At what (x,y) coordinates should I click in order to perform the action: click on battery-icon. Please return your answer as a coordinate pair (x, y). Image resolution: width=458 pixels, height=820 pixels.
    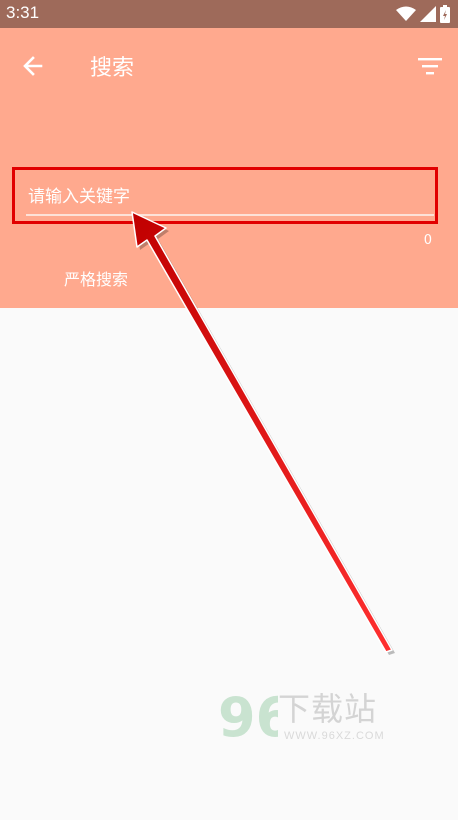
    Looking at the image, I should click on (445, 14).